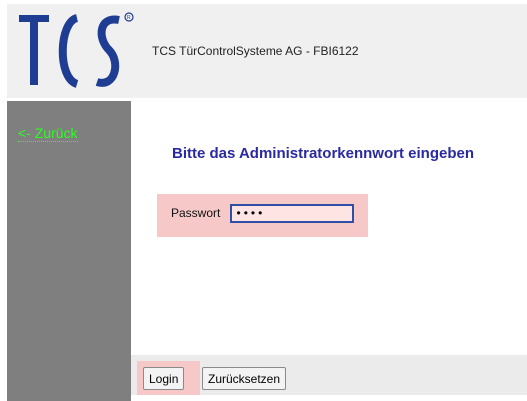 The height and width of the screenshot is (401, 527). I want to click on reset-button: Zurücksetzen, so click(244, 378).